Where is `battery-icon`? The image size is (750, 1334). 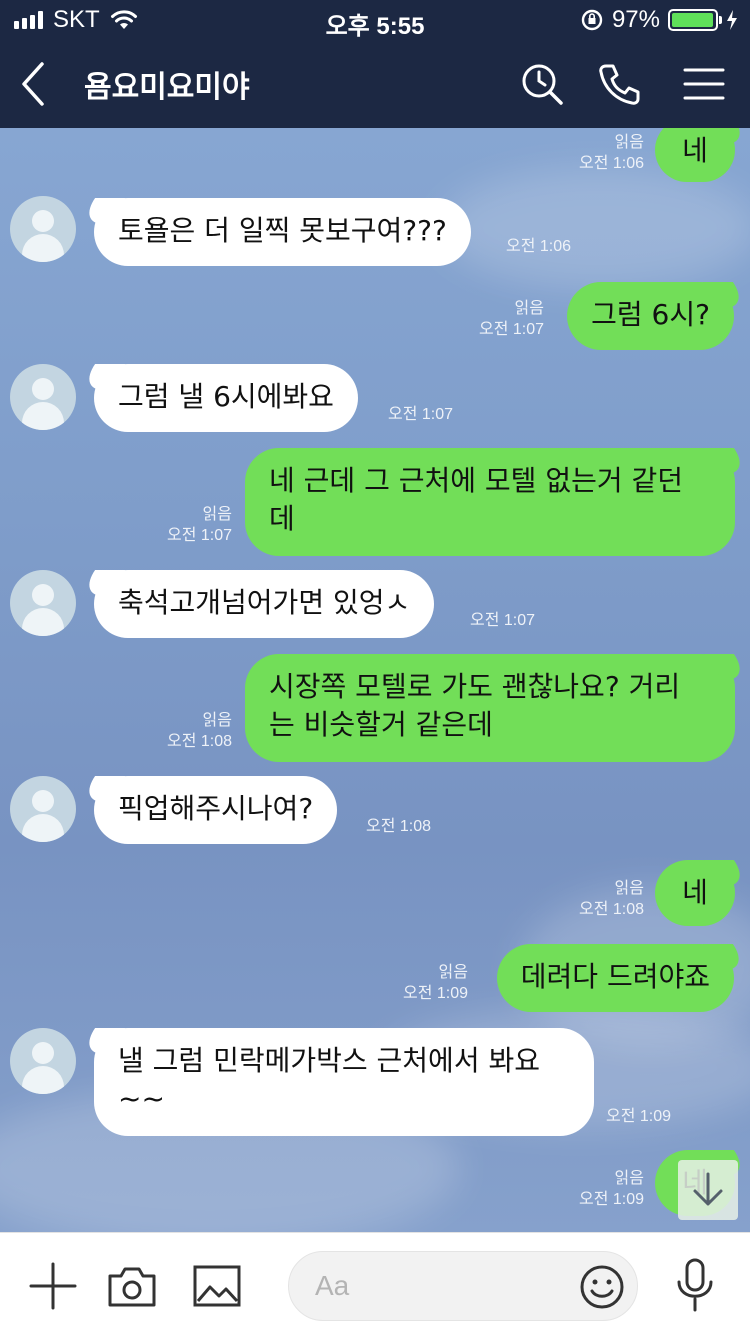
battery-icon is located at coordinates (695, 20).